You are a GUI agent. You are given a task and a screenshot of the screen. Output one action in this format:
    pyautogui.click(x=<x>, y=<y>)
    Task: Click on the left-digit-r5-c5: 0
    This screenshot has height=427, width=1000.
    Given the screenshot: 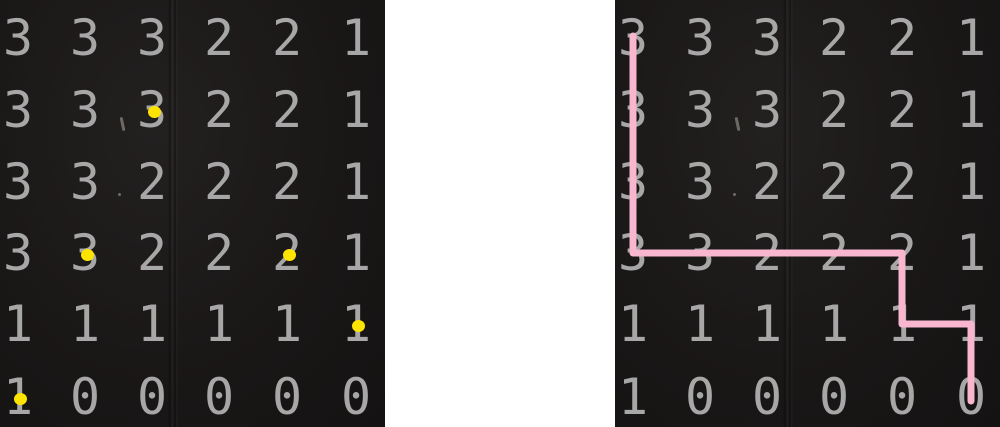 What is the action you would take?
    pyautogui.click(x=356, y=397)
    